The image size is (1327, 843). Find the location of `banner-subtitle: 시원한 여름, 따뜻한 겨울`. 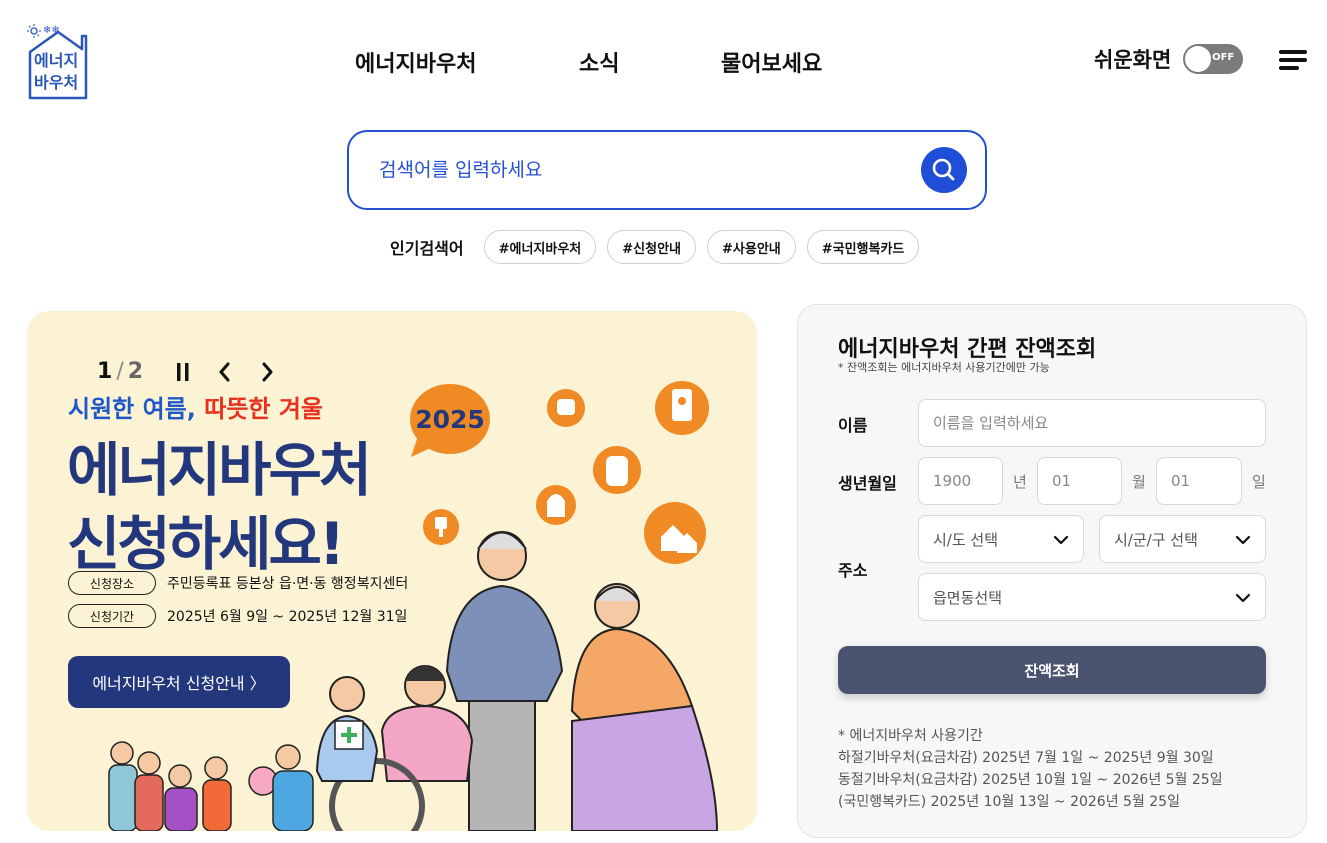

banner-subtitle: 시원한 여름, 따뜻한 겨울 is located at coordinates (195, 406).